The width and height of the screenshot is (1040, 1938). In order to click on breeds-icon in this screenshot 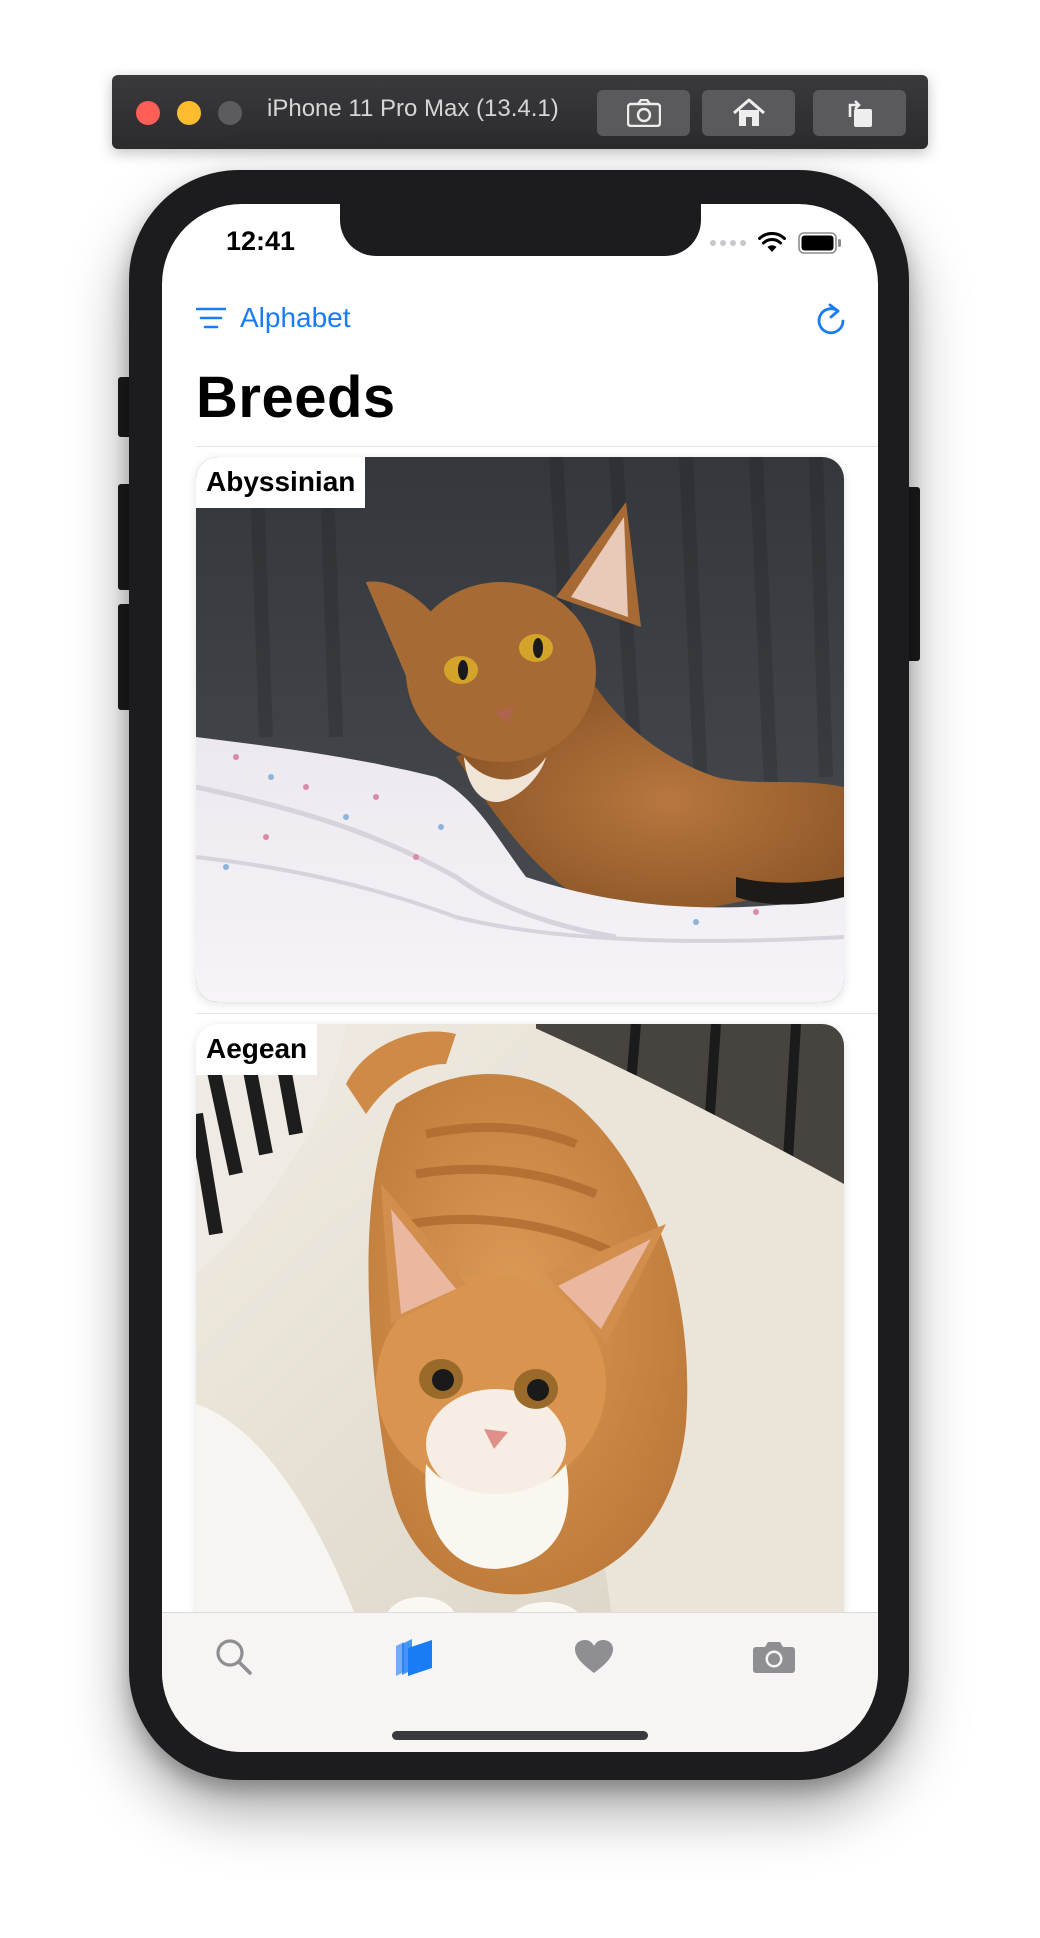, I will do `click(414, 1657)`.